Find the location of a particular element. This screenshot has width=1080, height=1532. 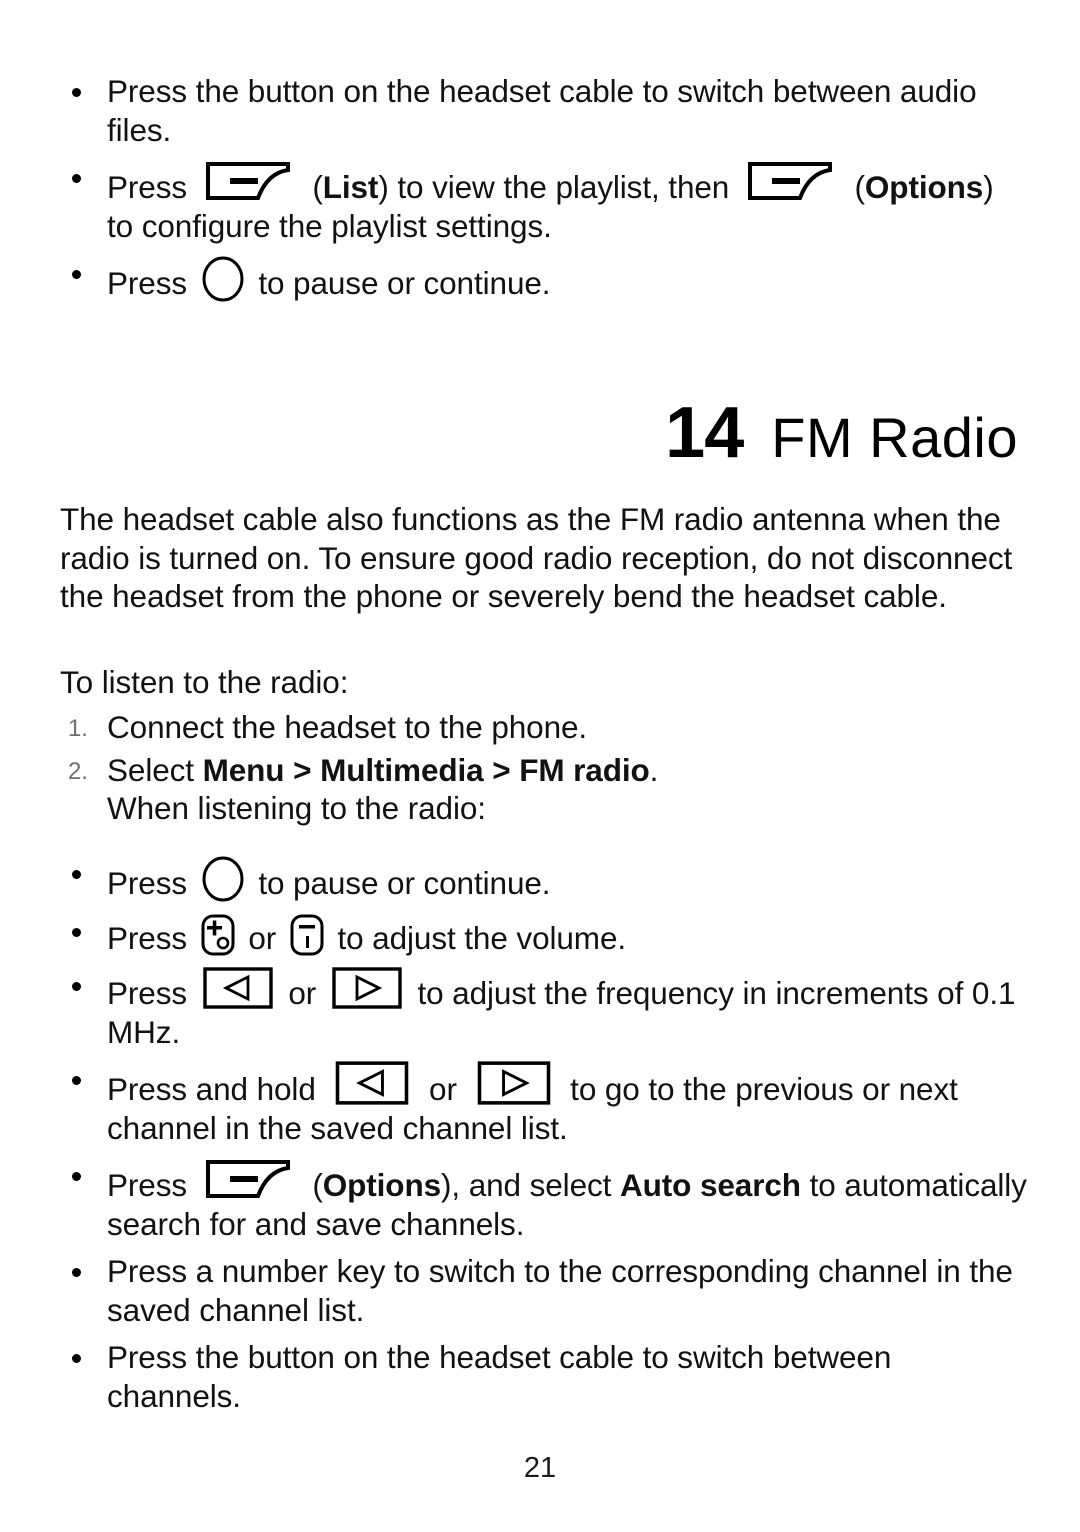

step-marker: 2. is located at coordinates (78, 771).